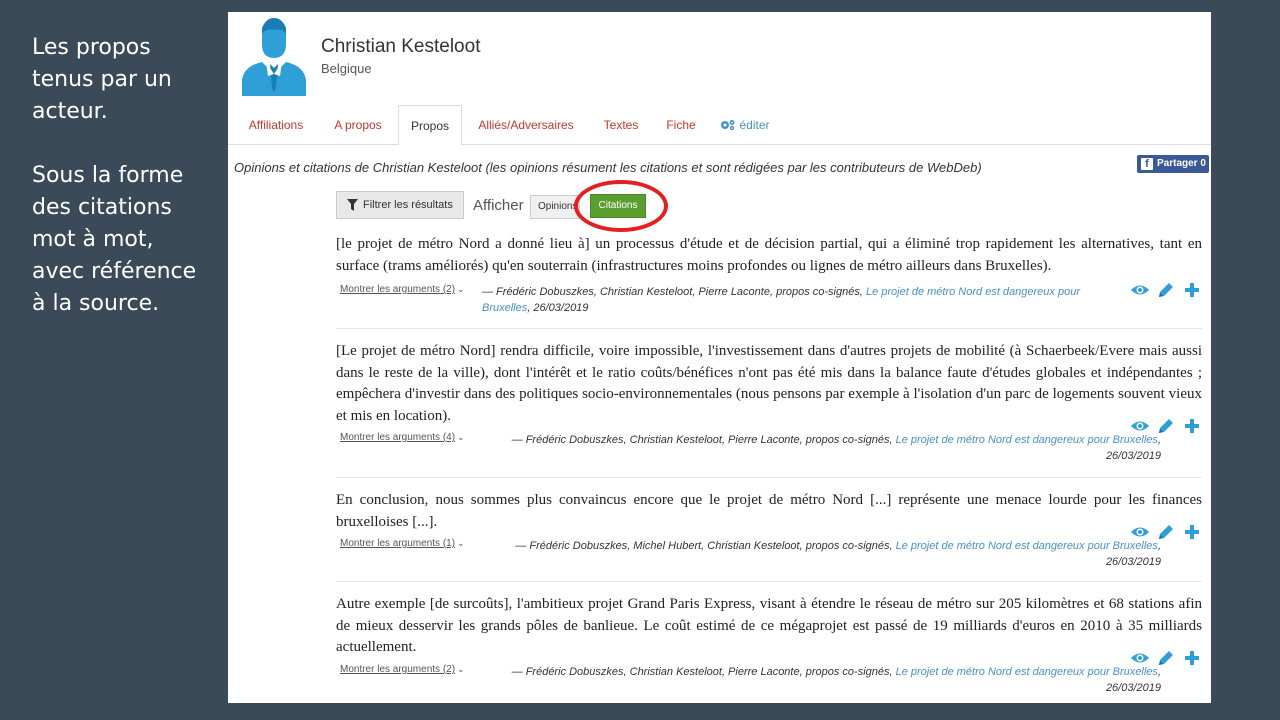 The image size is (1280, 720). Describe the element at coordinates (346, 68) in the screenshot. I see `actor-country: Belgique` at that location.